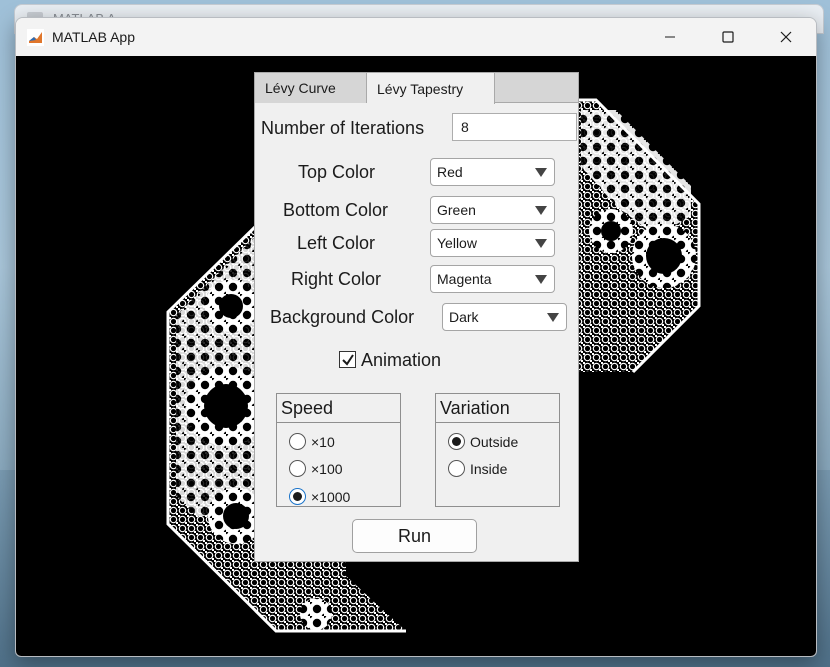 Image resolution: width=830 pixels, height=667 pixels. Describe the element at coordinates (297, 496) in the screenshot. I see `speed-x1000-radio` at that location.